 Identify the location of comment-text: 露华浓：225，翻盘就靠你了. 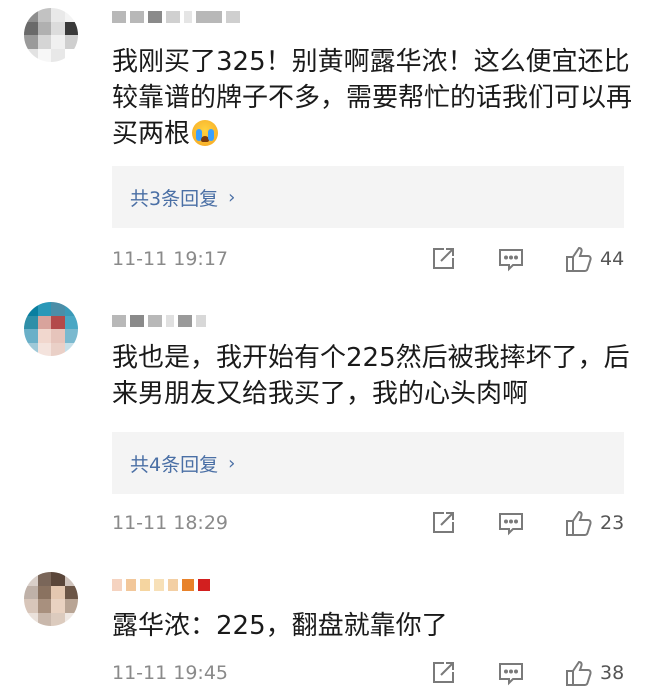
(280, 626).